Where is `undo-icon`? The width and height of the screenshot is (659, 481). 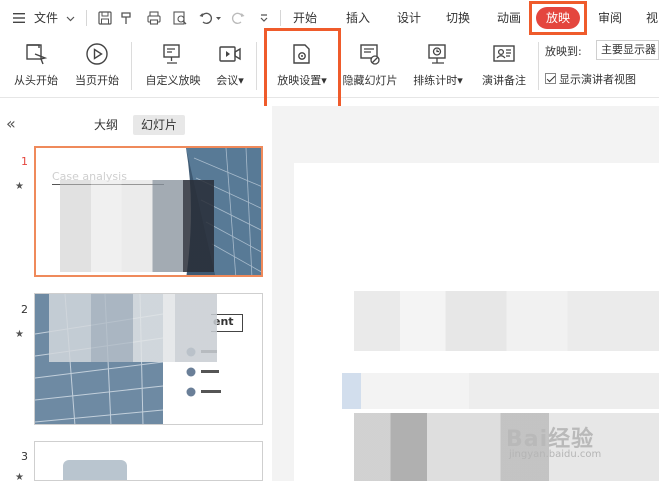 undo-icon is located at coordinates (206, 18).